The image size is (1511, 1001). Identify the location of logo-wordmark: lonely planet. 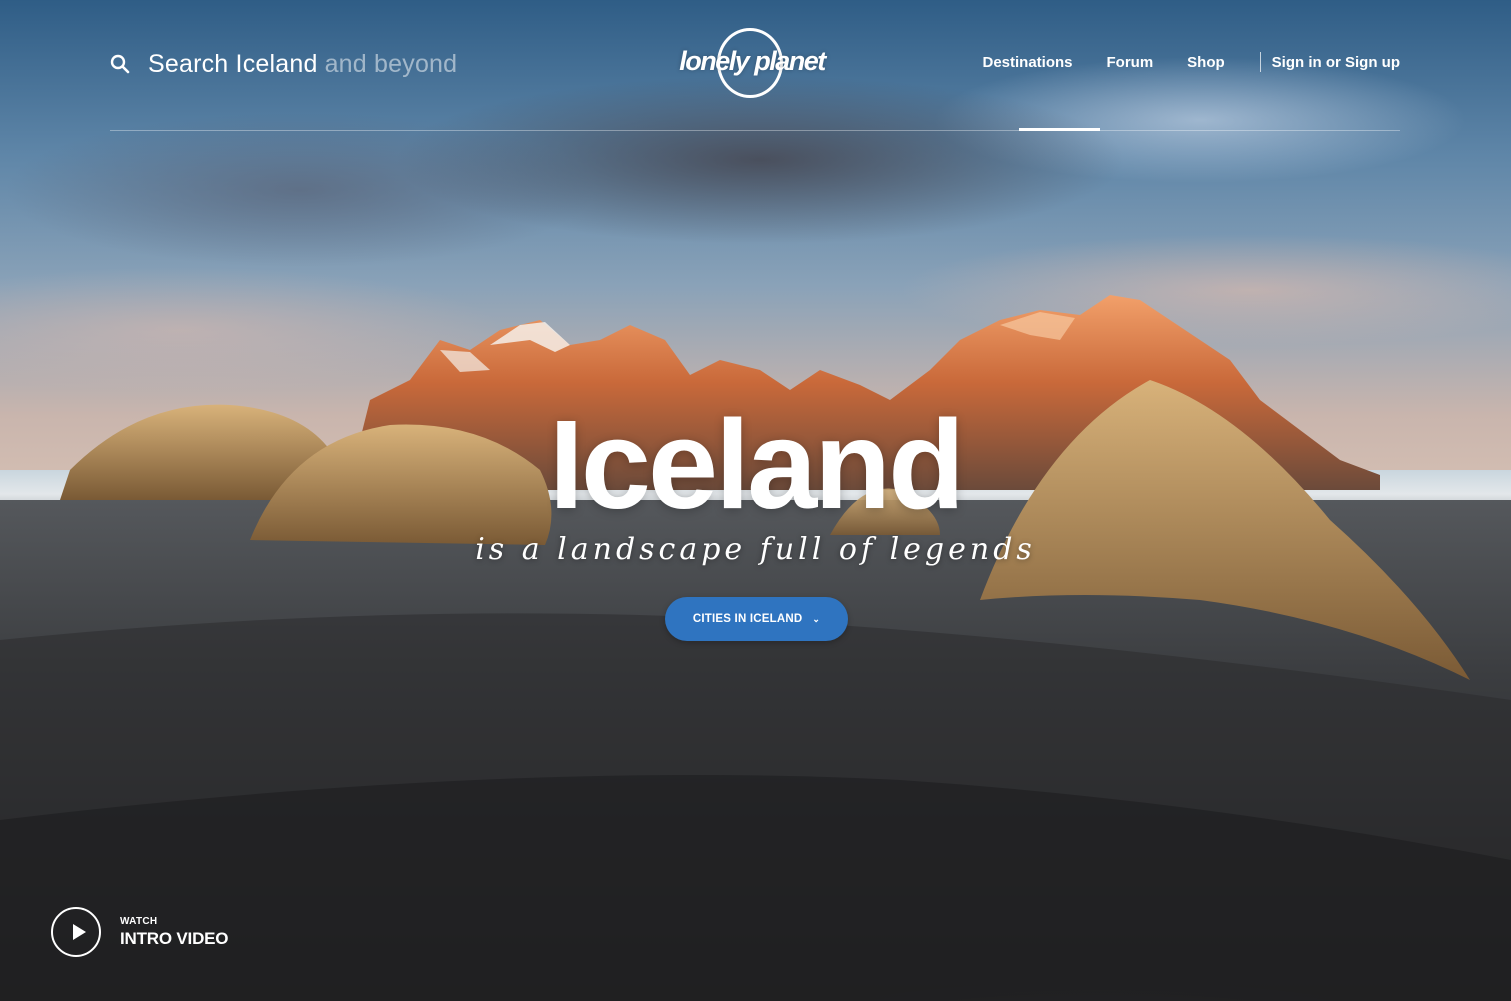
(752, 61).